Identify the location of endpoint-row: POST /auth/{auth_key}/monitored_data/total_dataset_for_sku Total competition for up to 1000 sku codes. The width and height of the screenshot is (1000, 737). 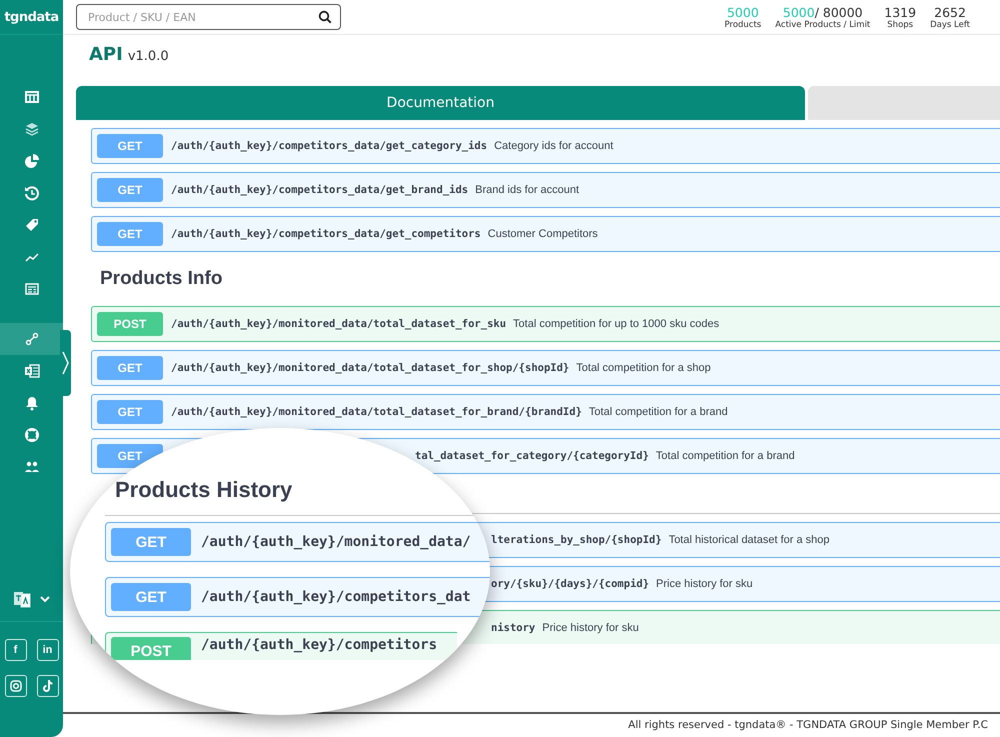
(545, 324).